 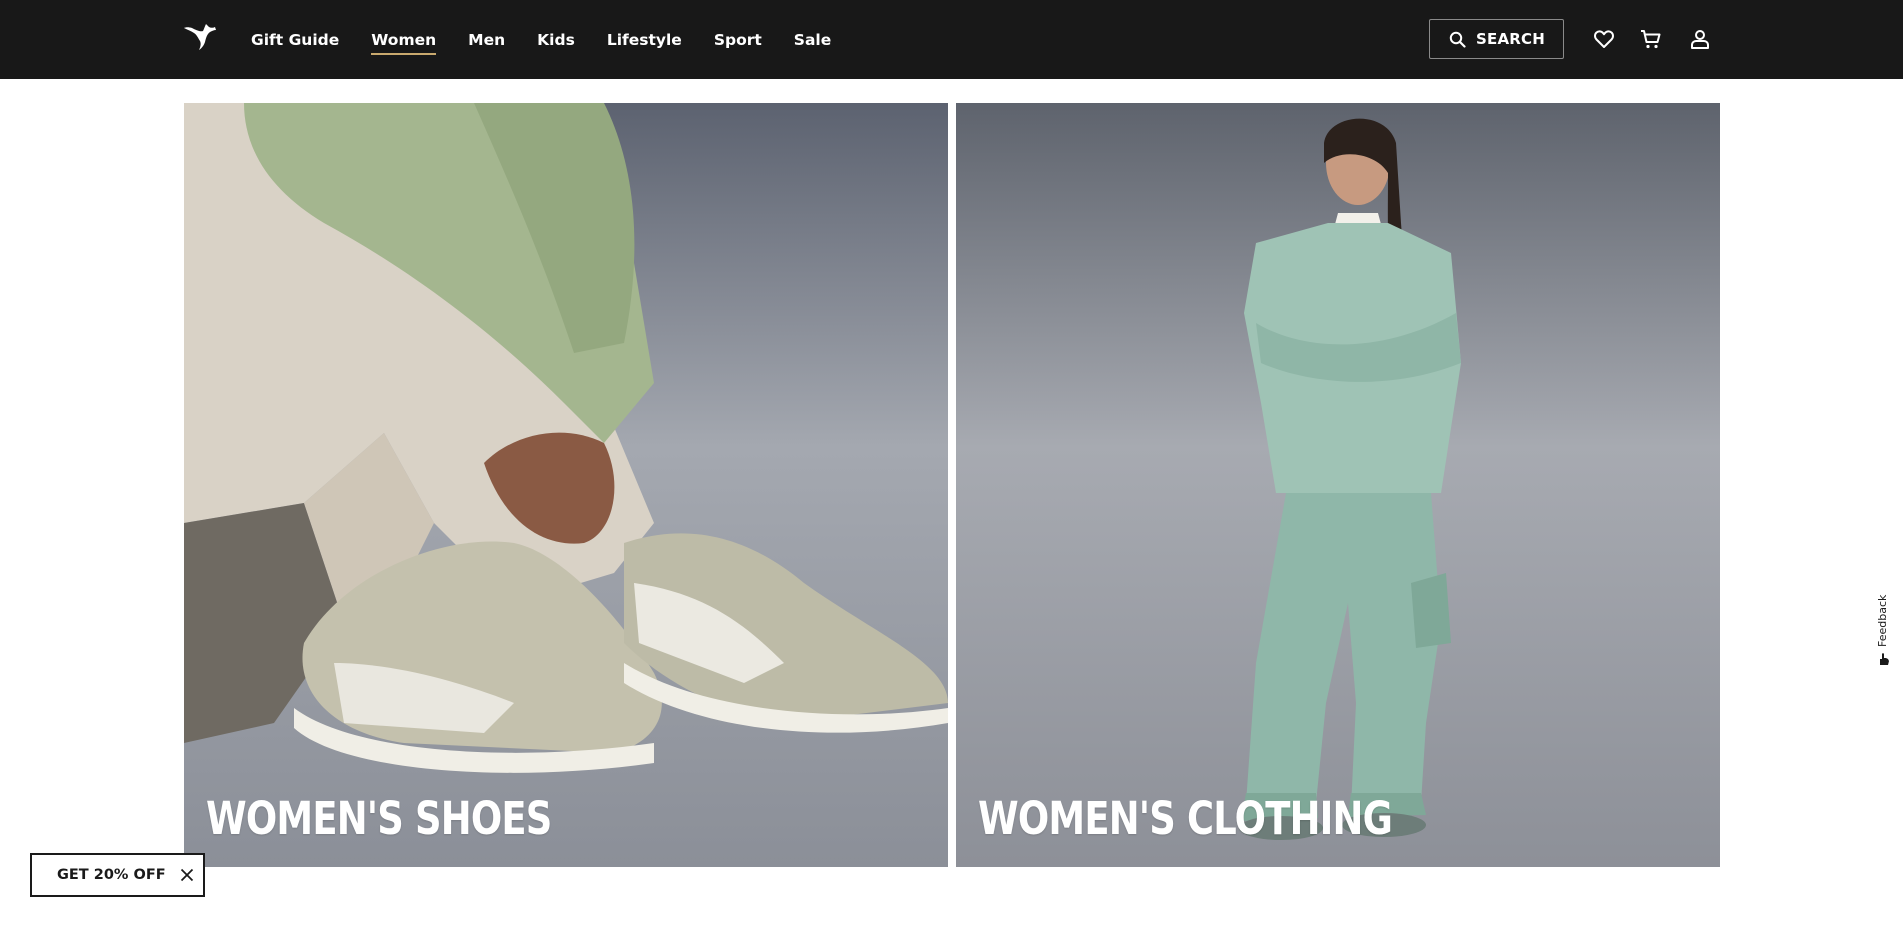 I want to click on search-button: SEARCH, so click(x=1496, y=39).